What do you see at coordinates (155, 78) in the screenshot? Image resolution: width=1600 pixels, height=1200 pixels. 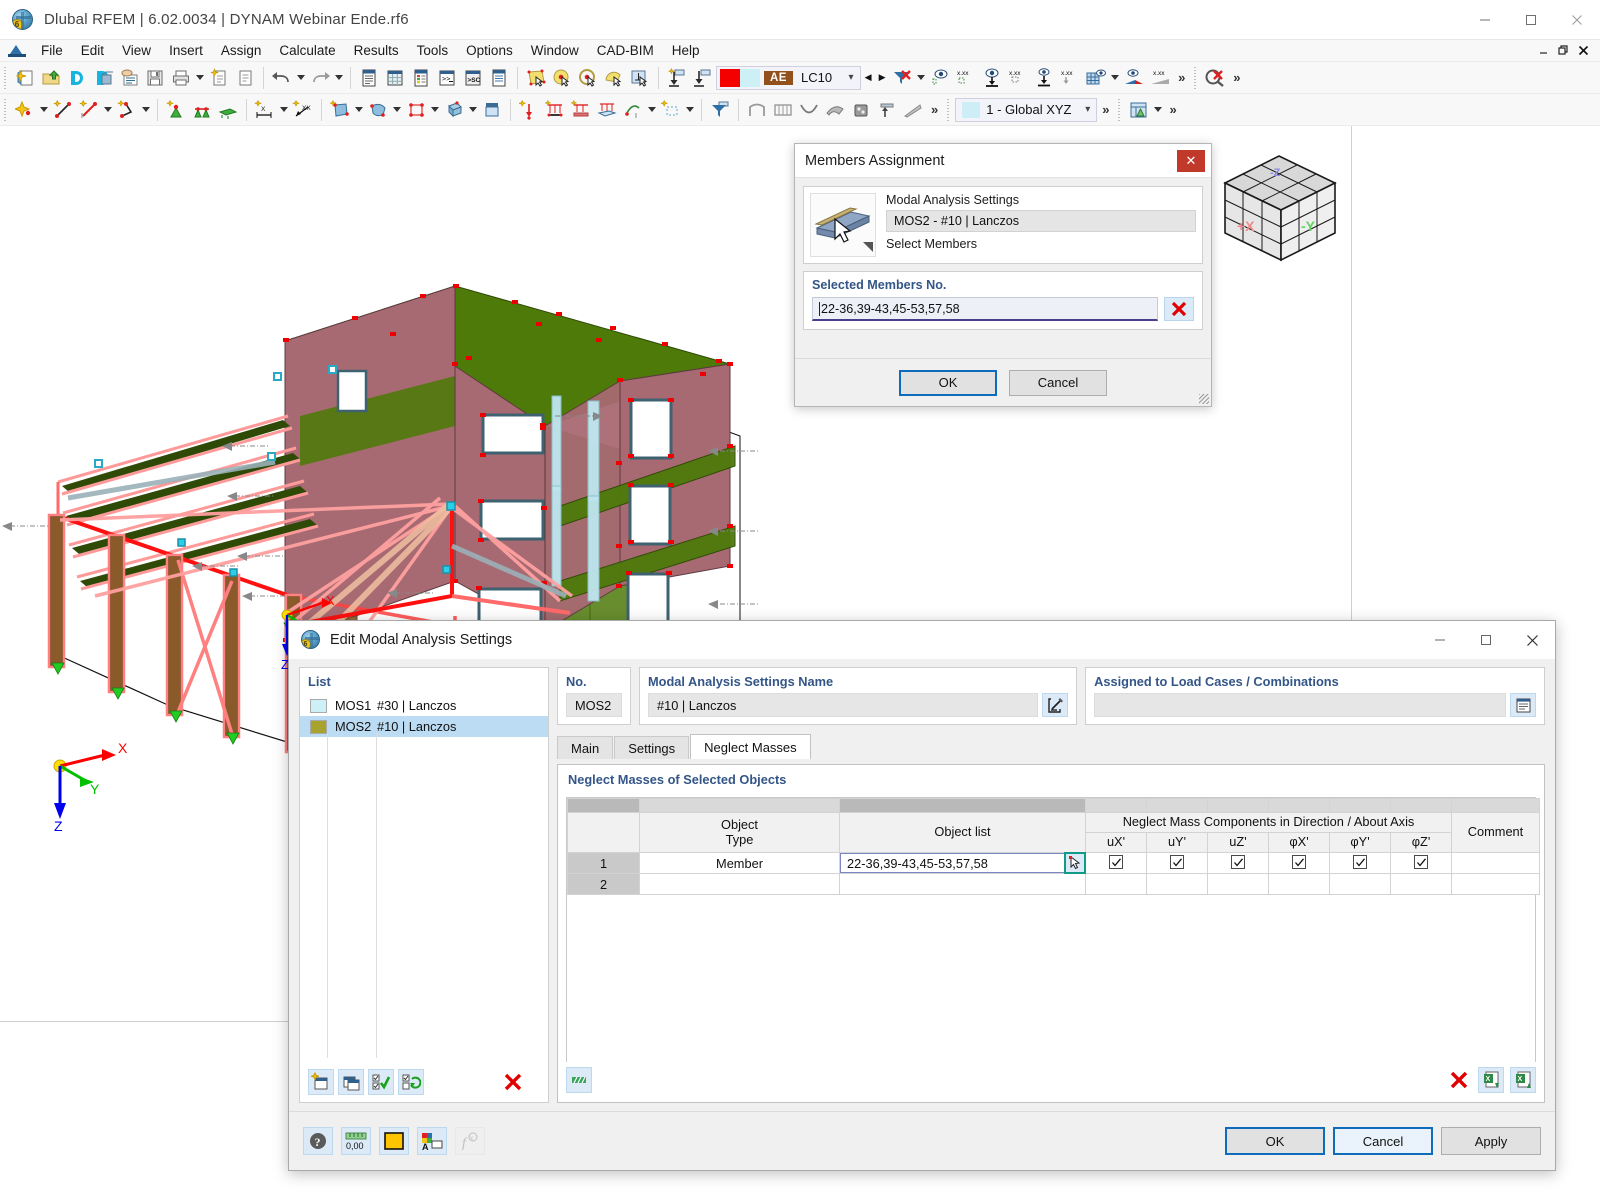 I see `save-icon` at bounding box center [155, 78].